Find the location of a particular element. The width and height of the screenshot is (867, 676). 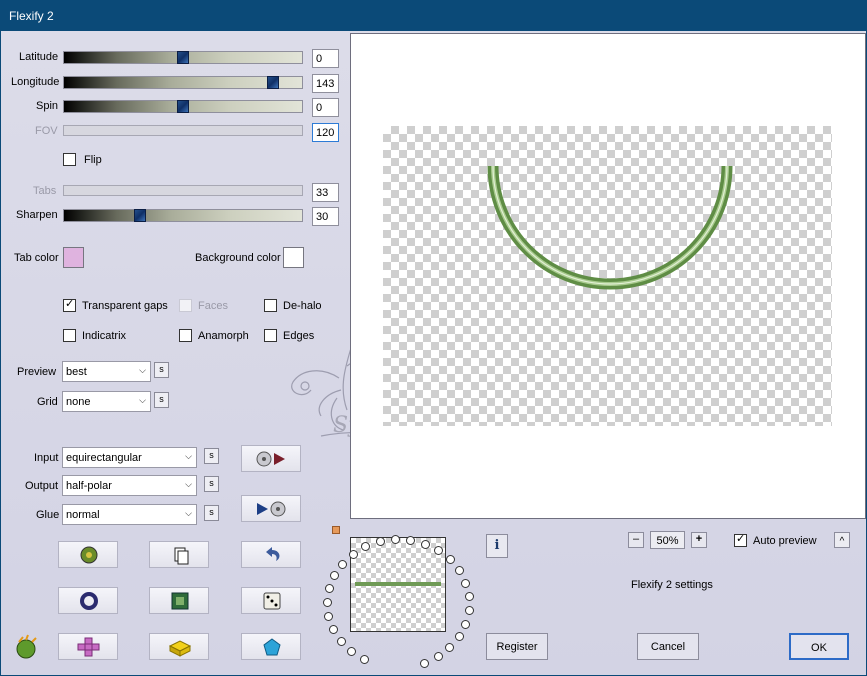

longitude-label: Longitude is located at coordinates (35, 82).